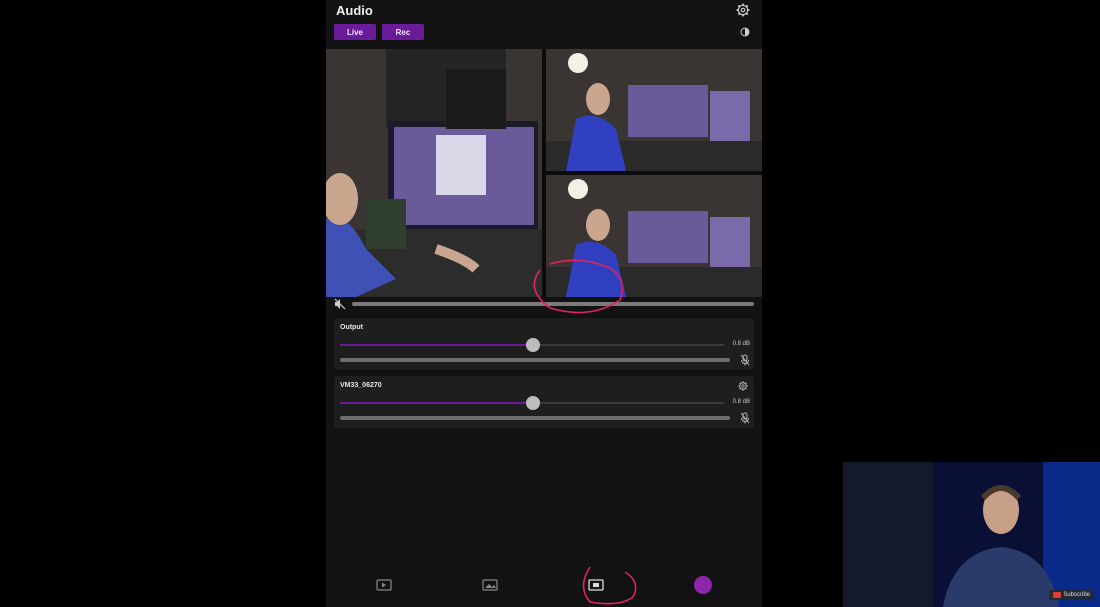 Image resolution: width=1100 pixels, height=607 pixels. What do you see at coordinates (703, 585) in the screenshot?
I see `add-icon` at bounding box center [703, 585].